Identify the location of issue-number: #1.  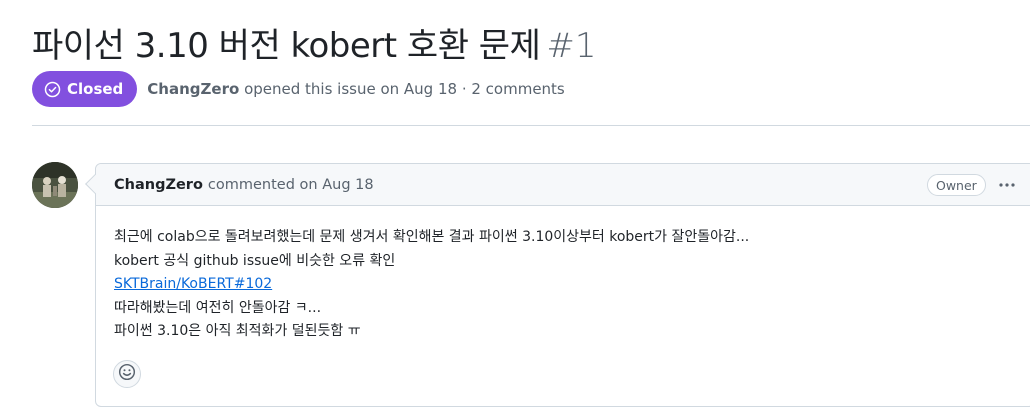
(571, 46).